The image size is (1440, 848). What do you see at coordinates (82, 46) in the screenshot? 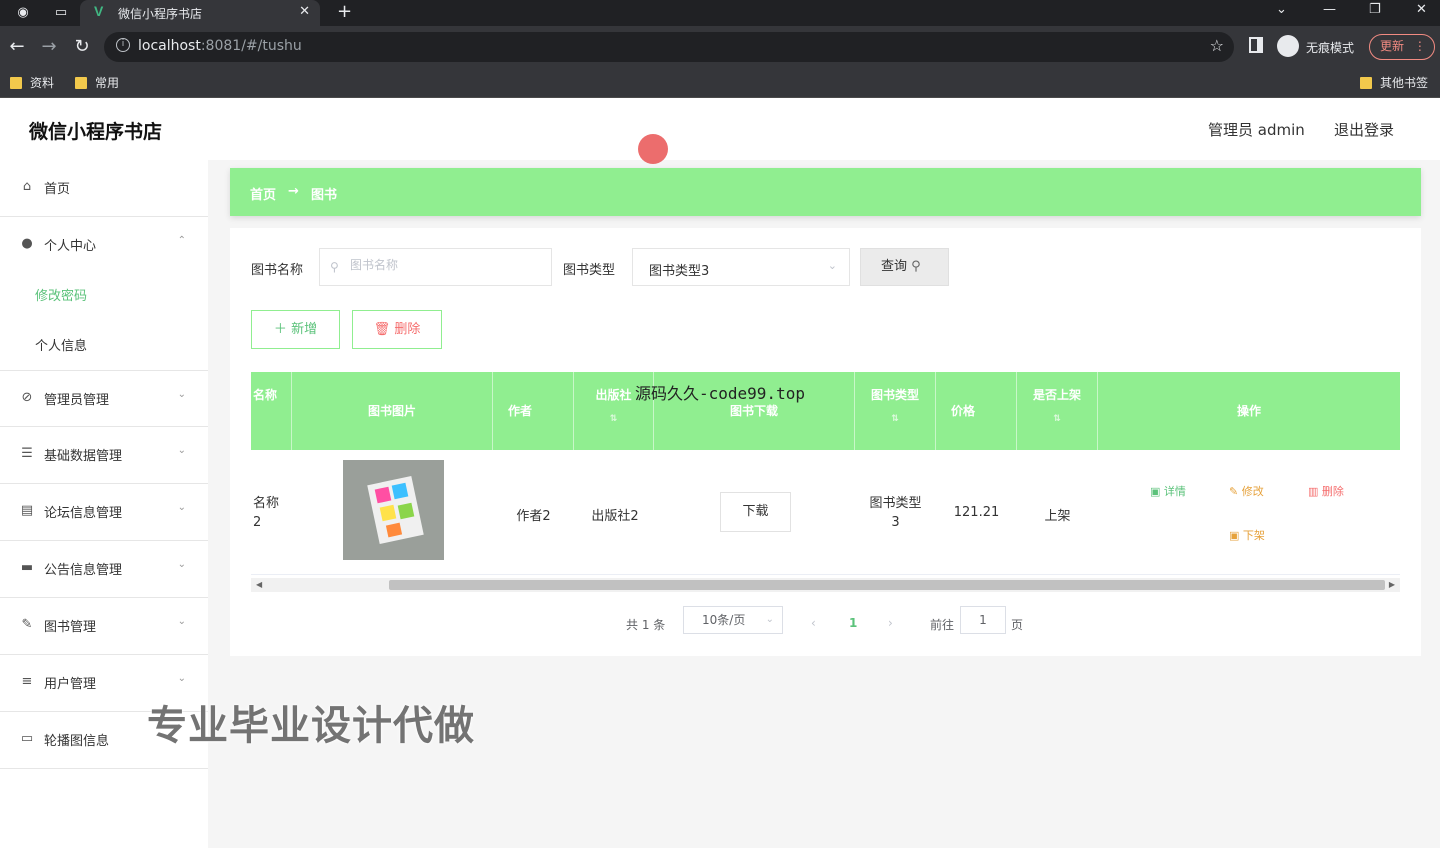
I see `reload-icon: ↻` at bounding box center [82, 46].